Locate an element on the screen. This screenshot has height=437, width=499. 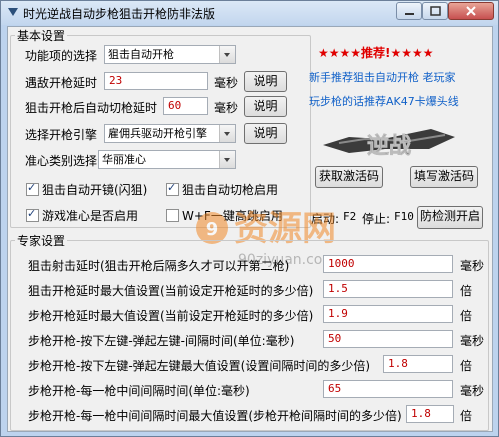
delay-label: 遇敌开枪延时 is located at coordinates (61, 83).